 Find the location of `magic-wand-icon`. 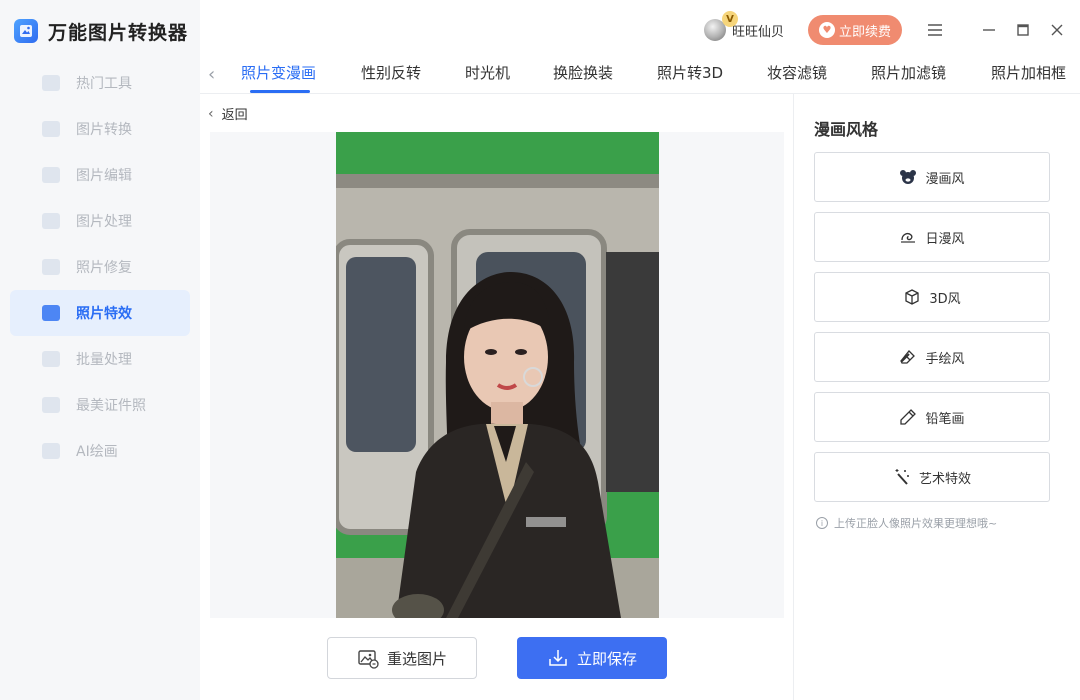

magic-wand-icon is located at coordinates (902, 477).